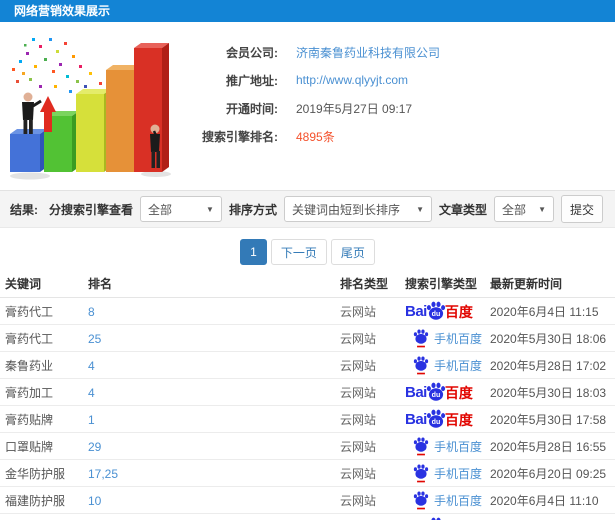 Image resolution: width=615 pixels, height=520 pixels. Describe the element at coordinates (352, 80) in the screenshot. I see `promo-url-value: http://www.qlyyjt.com` at that location.